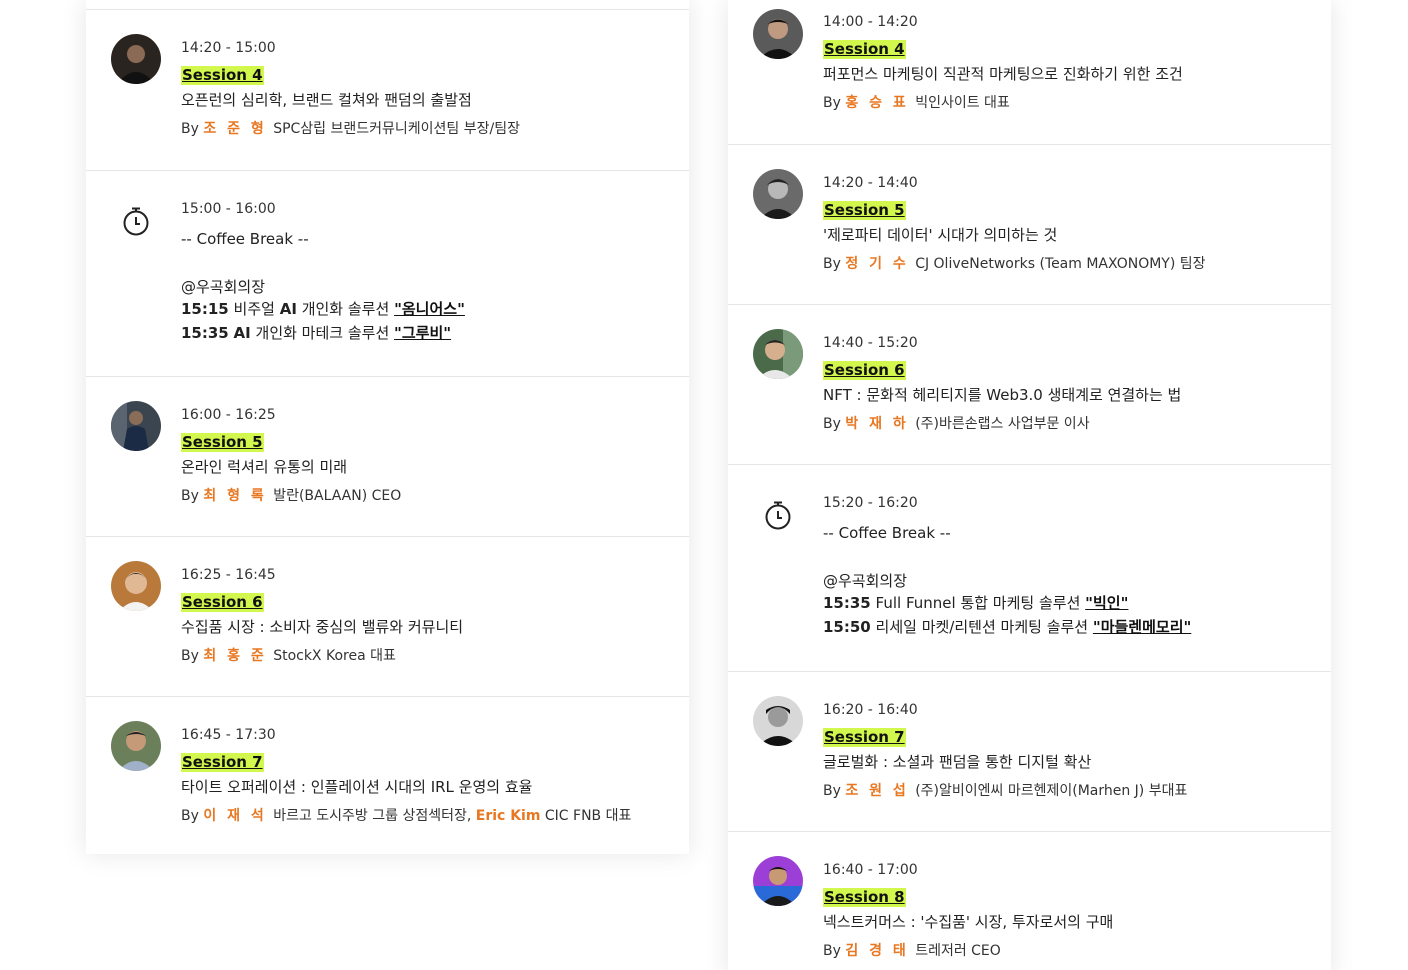  What do you see at coordinates (1060, 264) in the screenshot?
I see `speaker-role: CJ OliveNetworks (Team MAXONOMY) 팀장` at bounding box center [1060, 264].